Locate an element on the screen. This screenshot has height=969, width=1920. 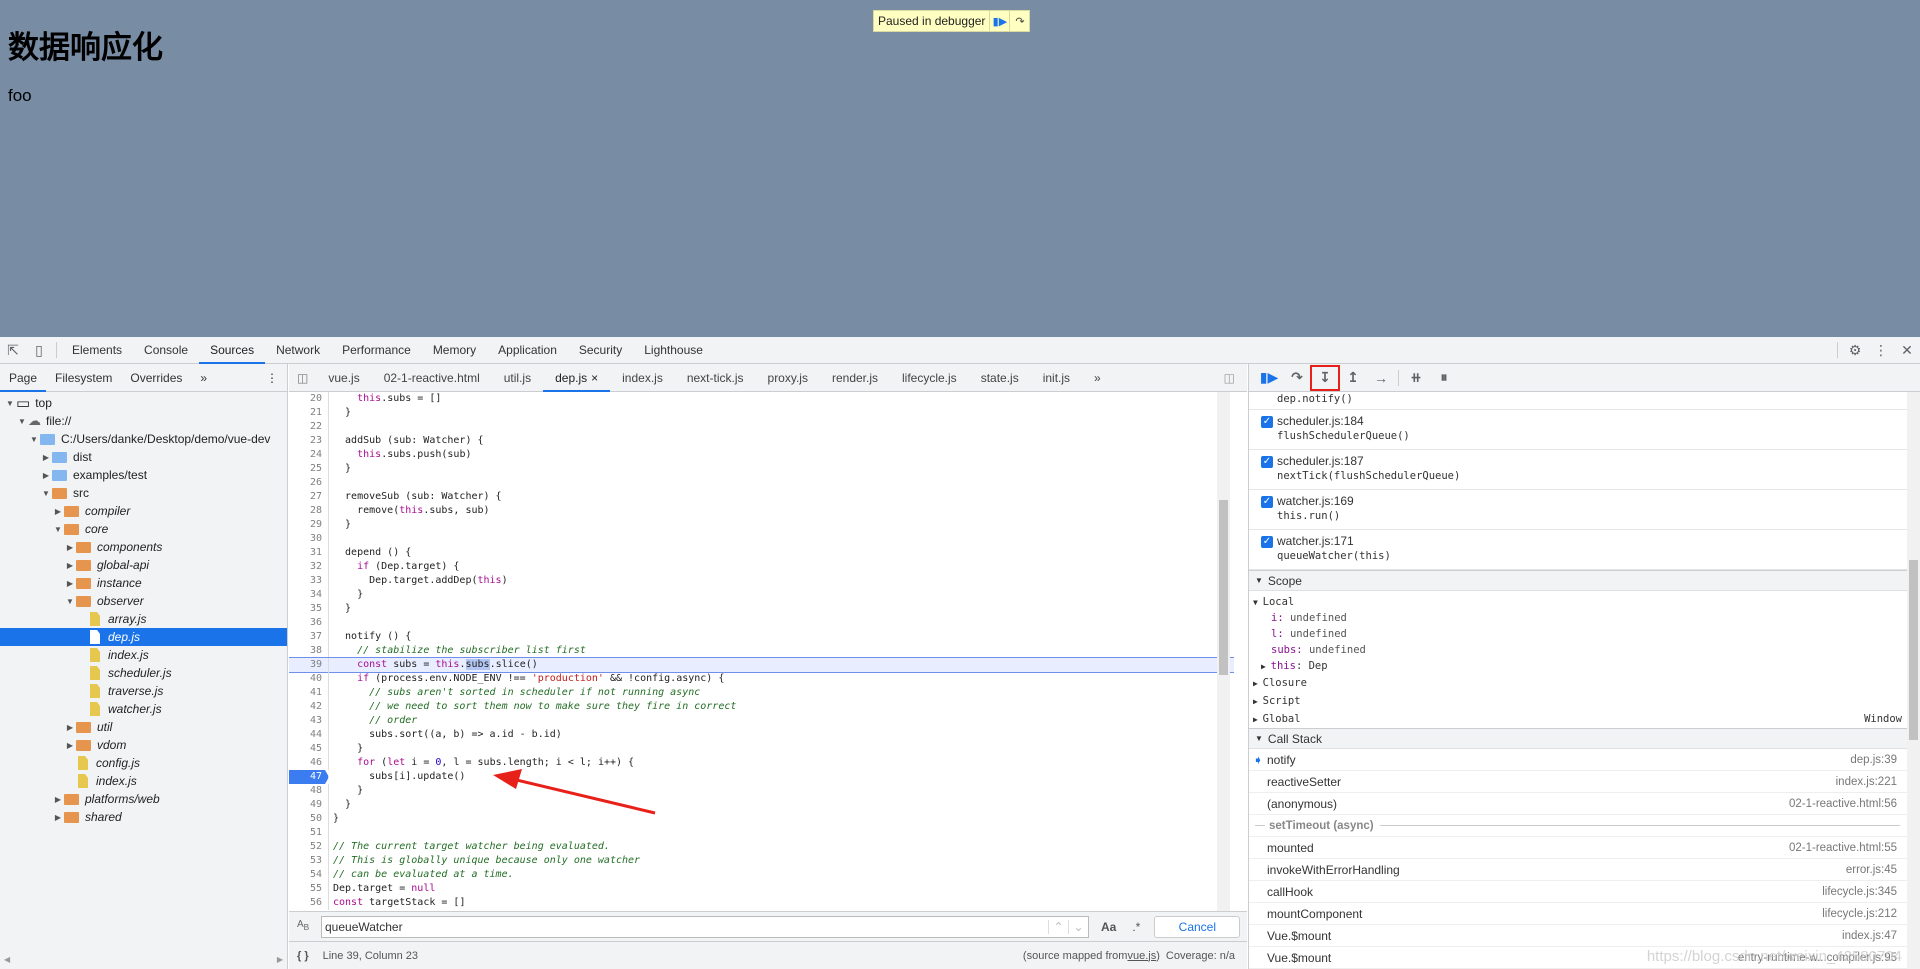
toggle-navigator-icon: ◫ is located at coordinates (302, 378).